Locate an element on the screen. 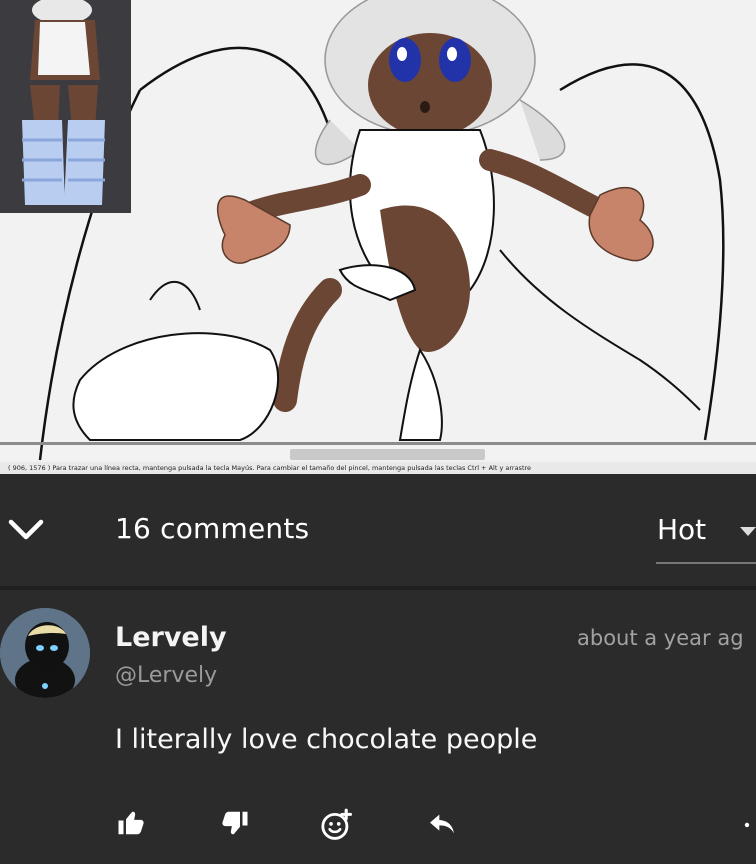 Image resolution: width=756 pixels, height=864 pixels. comment-handle: @Lervely is located at coordinates (166, 675).